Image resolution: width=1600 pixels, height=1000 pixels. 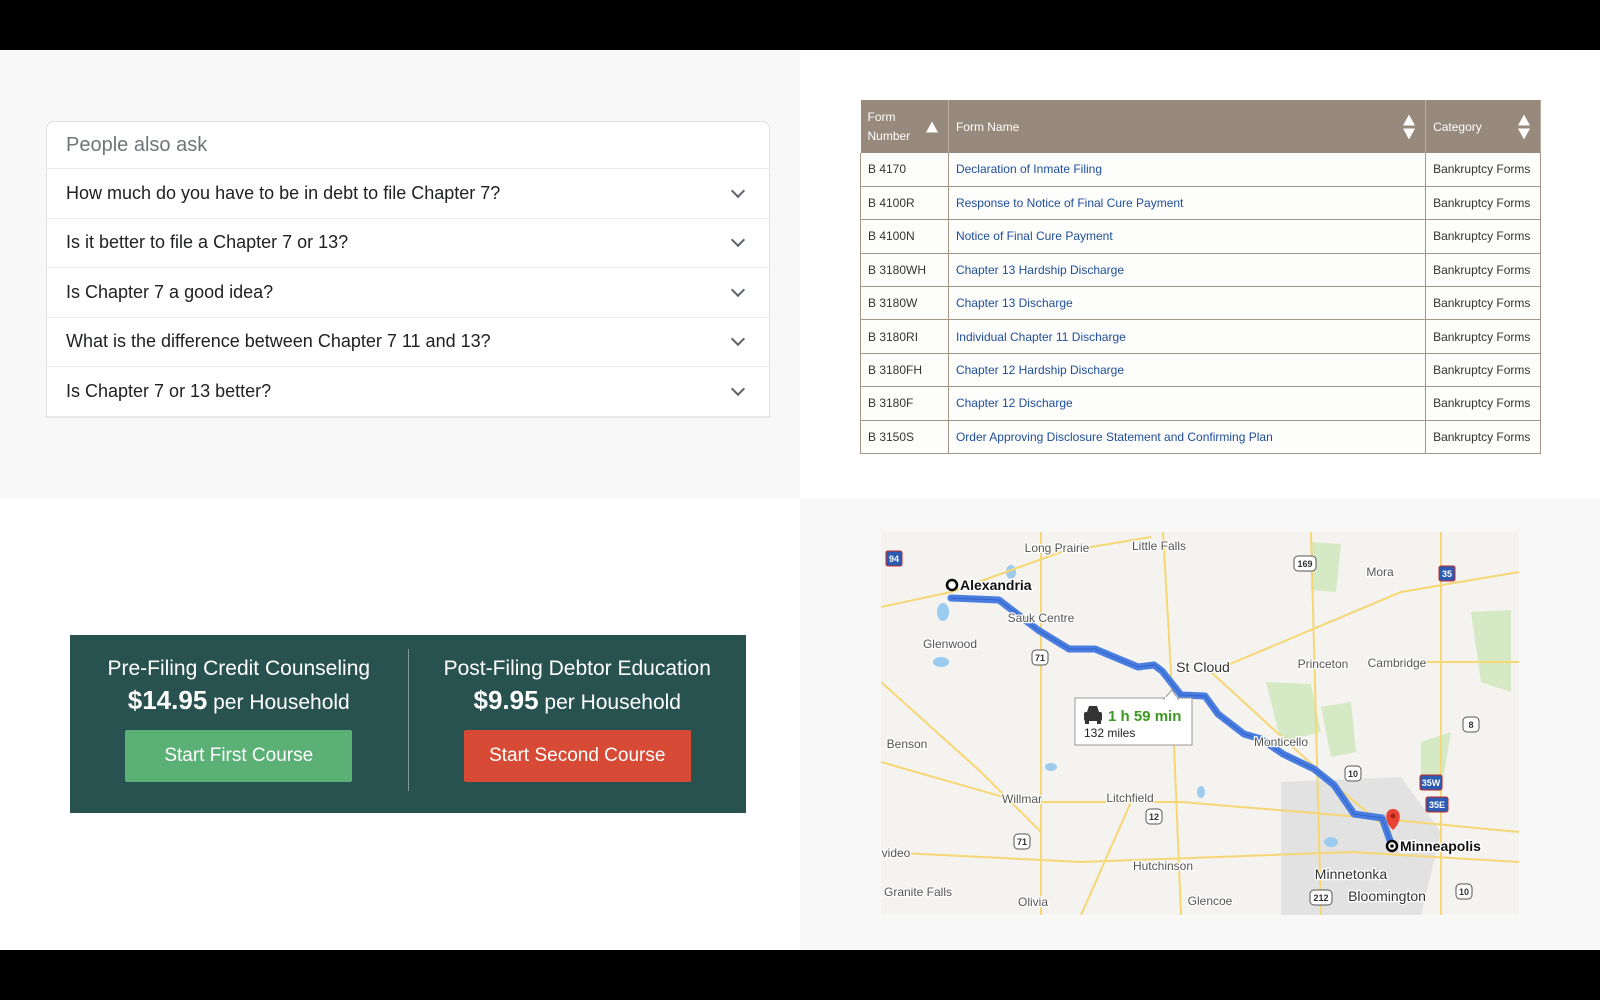 I want to click on us-highway-shield-icon: 212, so click(x=1321, y=897).